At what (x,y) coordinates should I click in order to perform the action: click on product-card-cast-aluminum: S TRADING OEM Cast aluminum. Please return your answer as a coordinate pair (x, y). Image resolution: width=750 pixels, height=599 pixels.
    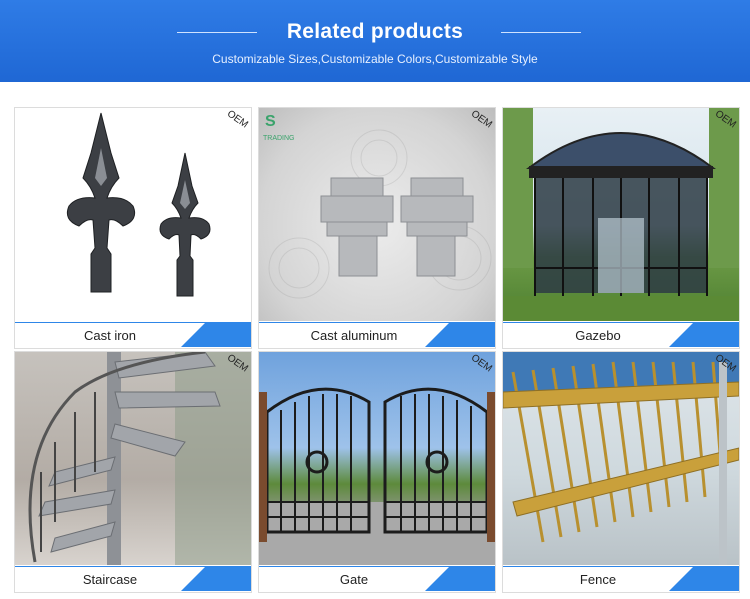
    Looking at the image, I should click on (377, 228).